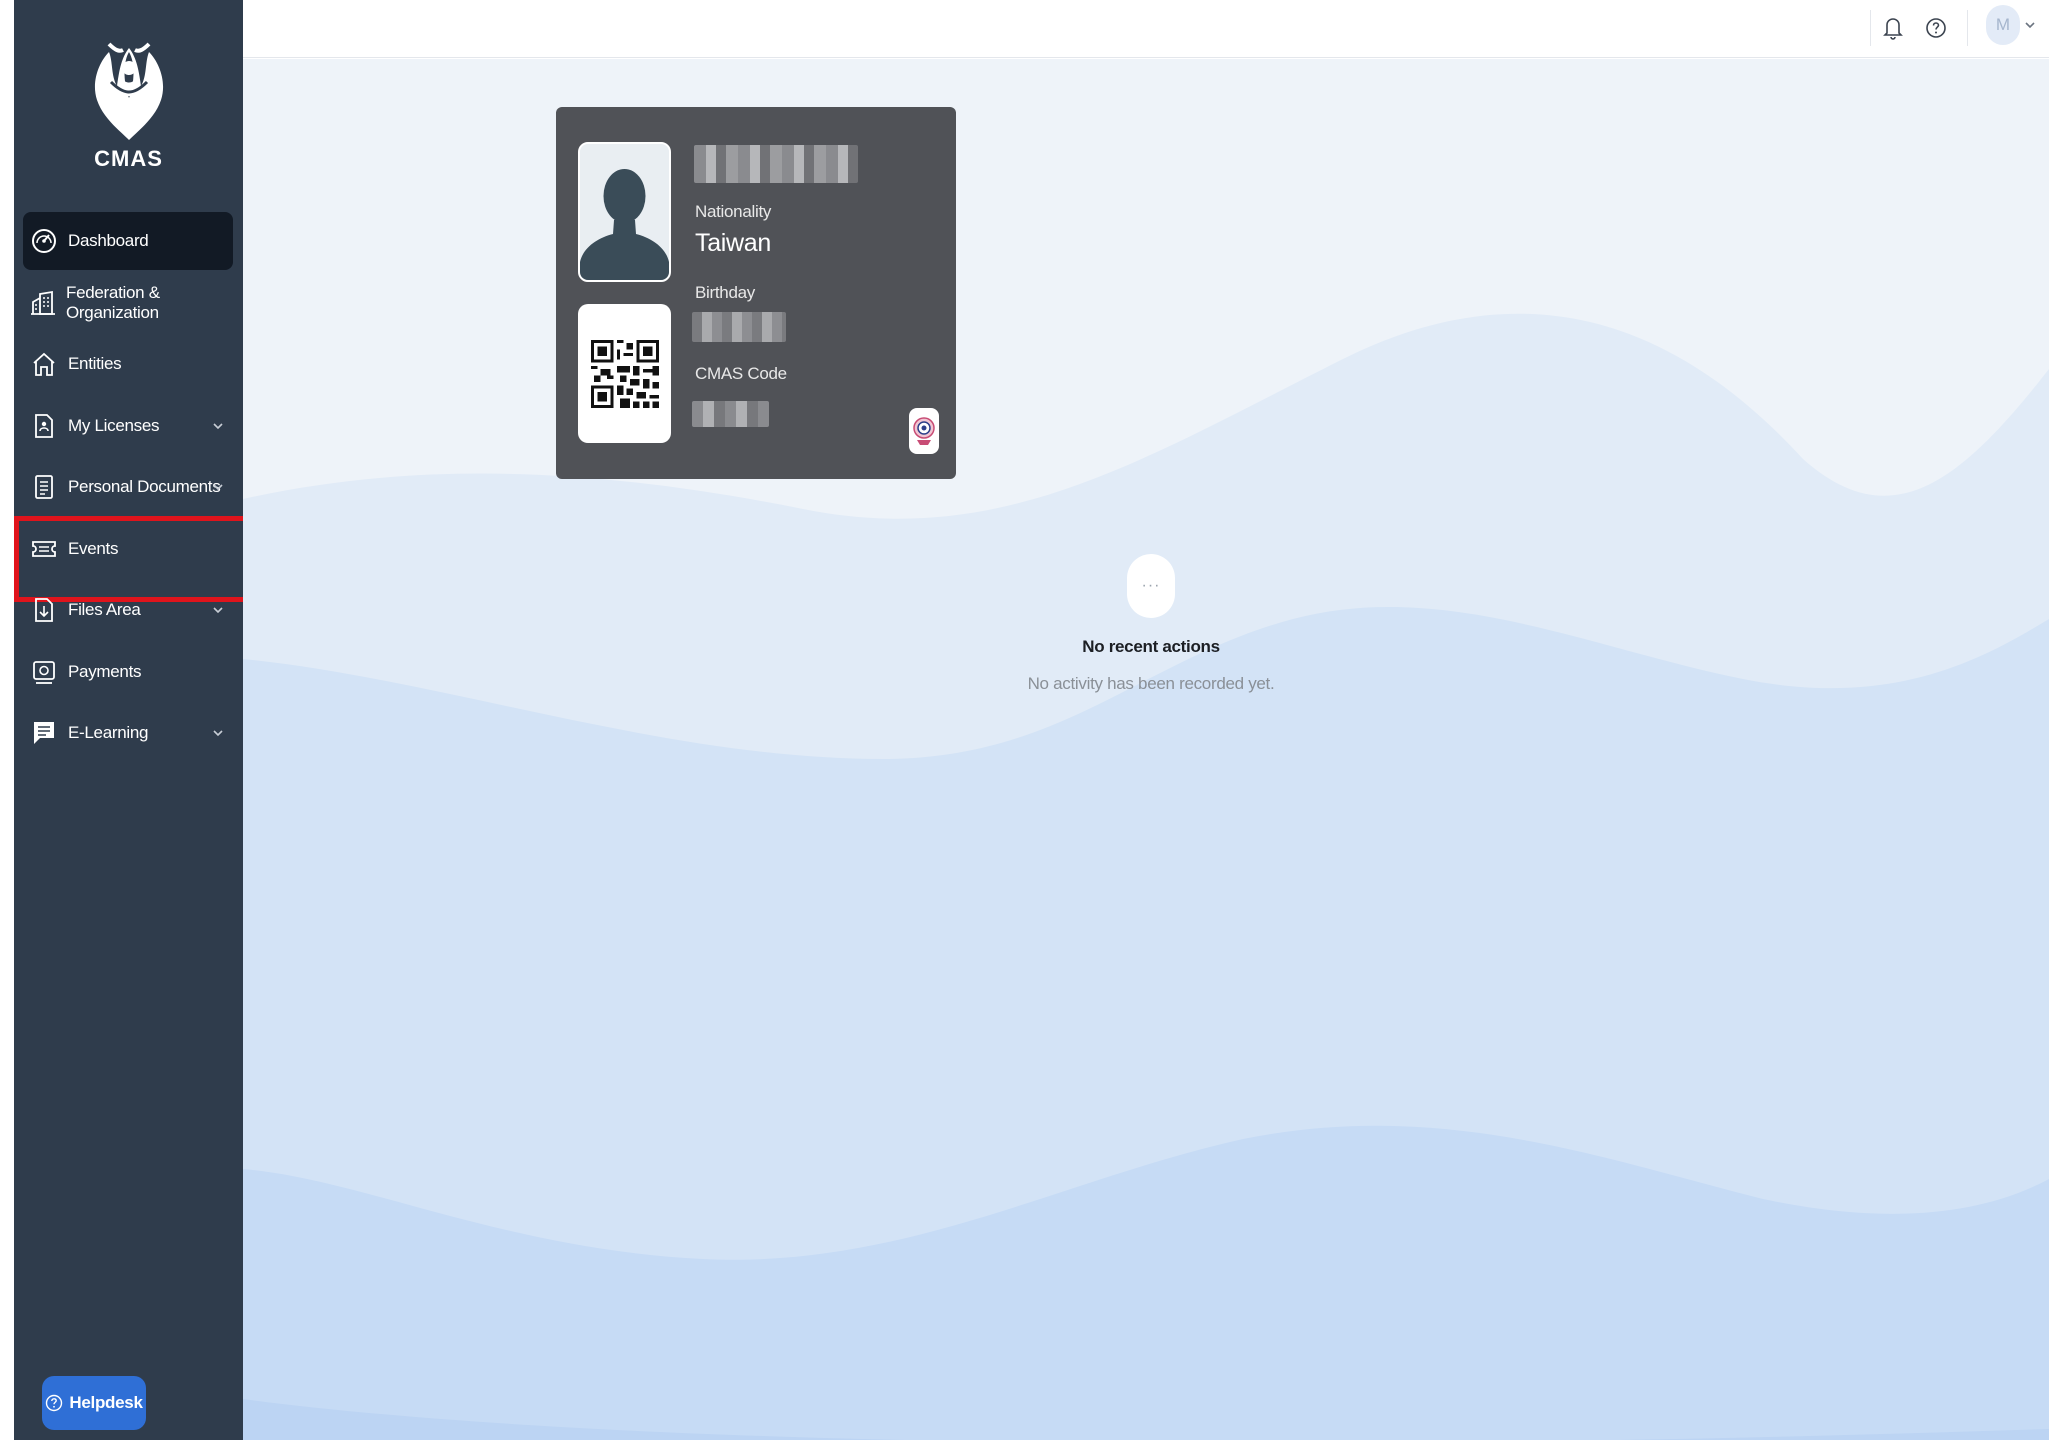 Image resolution: width=2049 pixels, height=1440 pixels. I want to click on ticket-icon, so click(44, 549).